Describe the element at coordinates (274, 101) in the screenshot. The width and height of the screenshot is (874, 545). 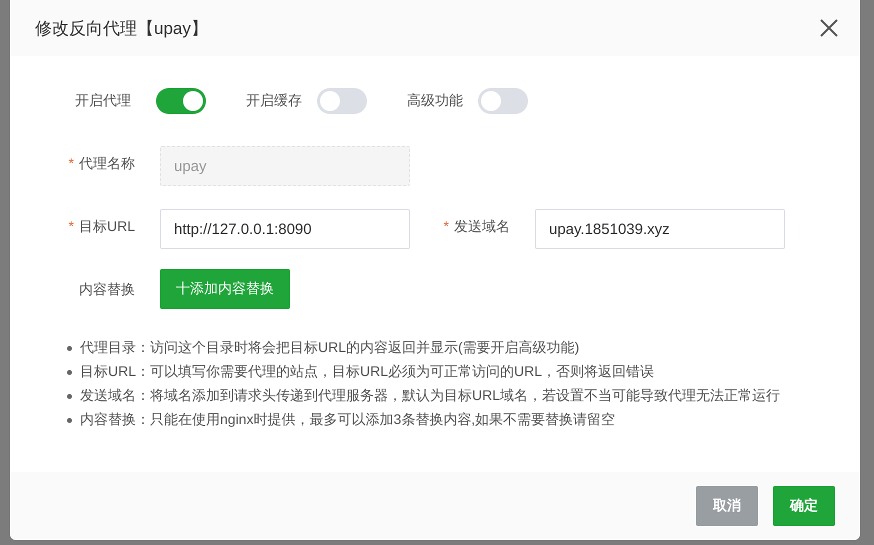
I see `switch-label: 开启缓存` at that location.